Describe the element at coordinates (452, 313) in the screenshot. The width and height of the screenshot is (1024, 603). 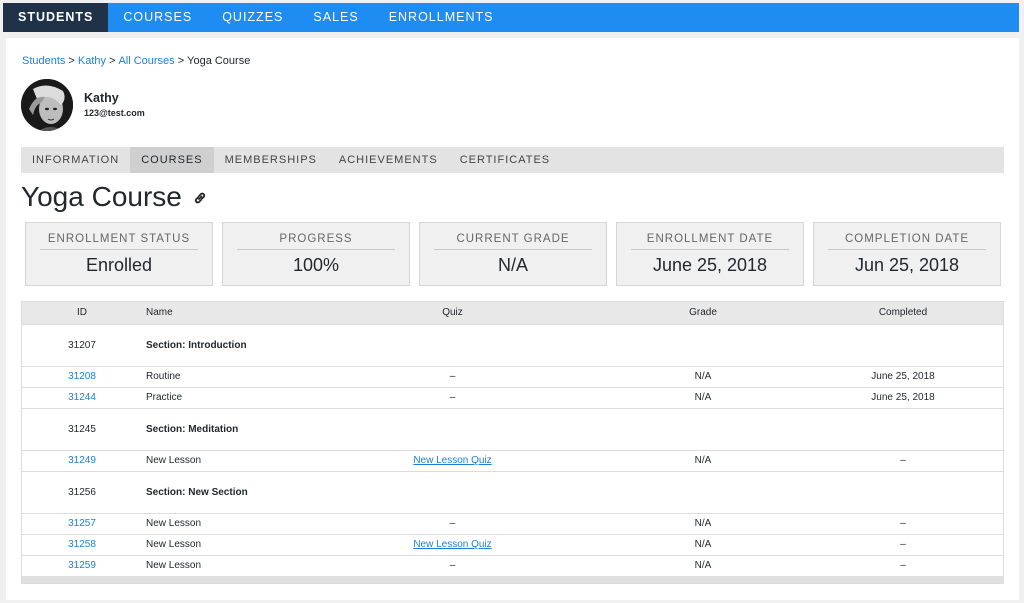
I see `column-header-quiz: Quiz` at that location.